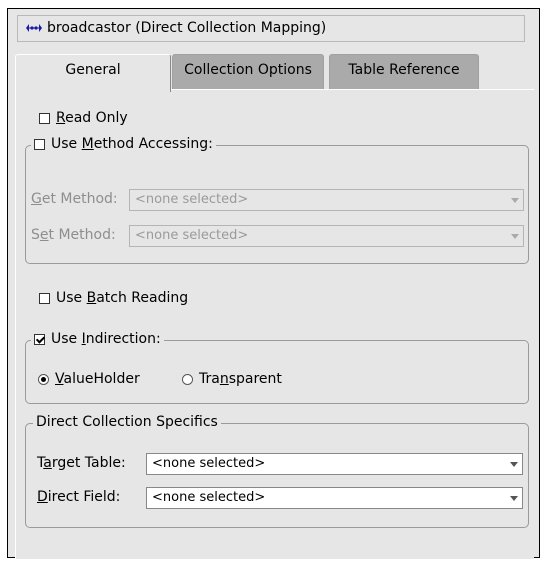 This screenshot has height=566, width=547. I want to click on set-method-label: Set Method:, so click(73, 235).